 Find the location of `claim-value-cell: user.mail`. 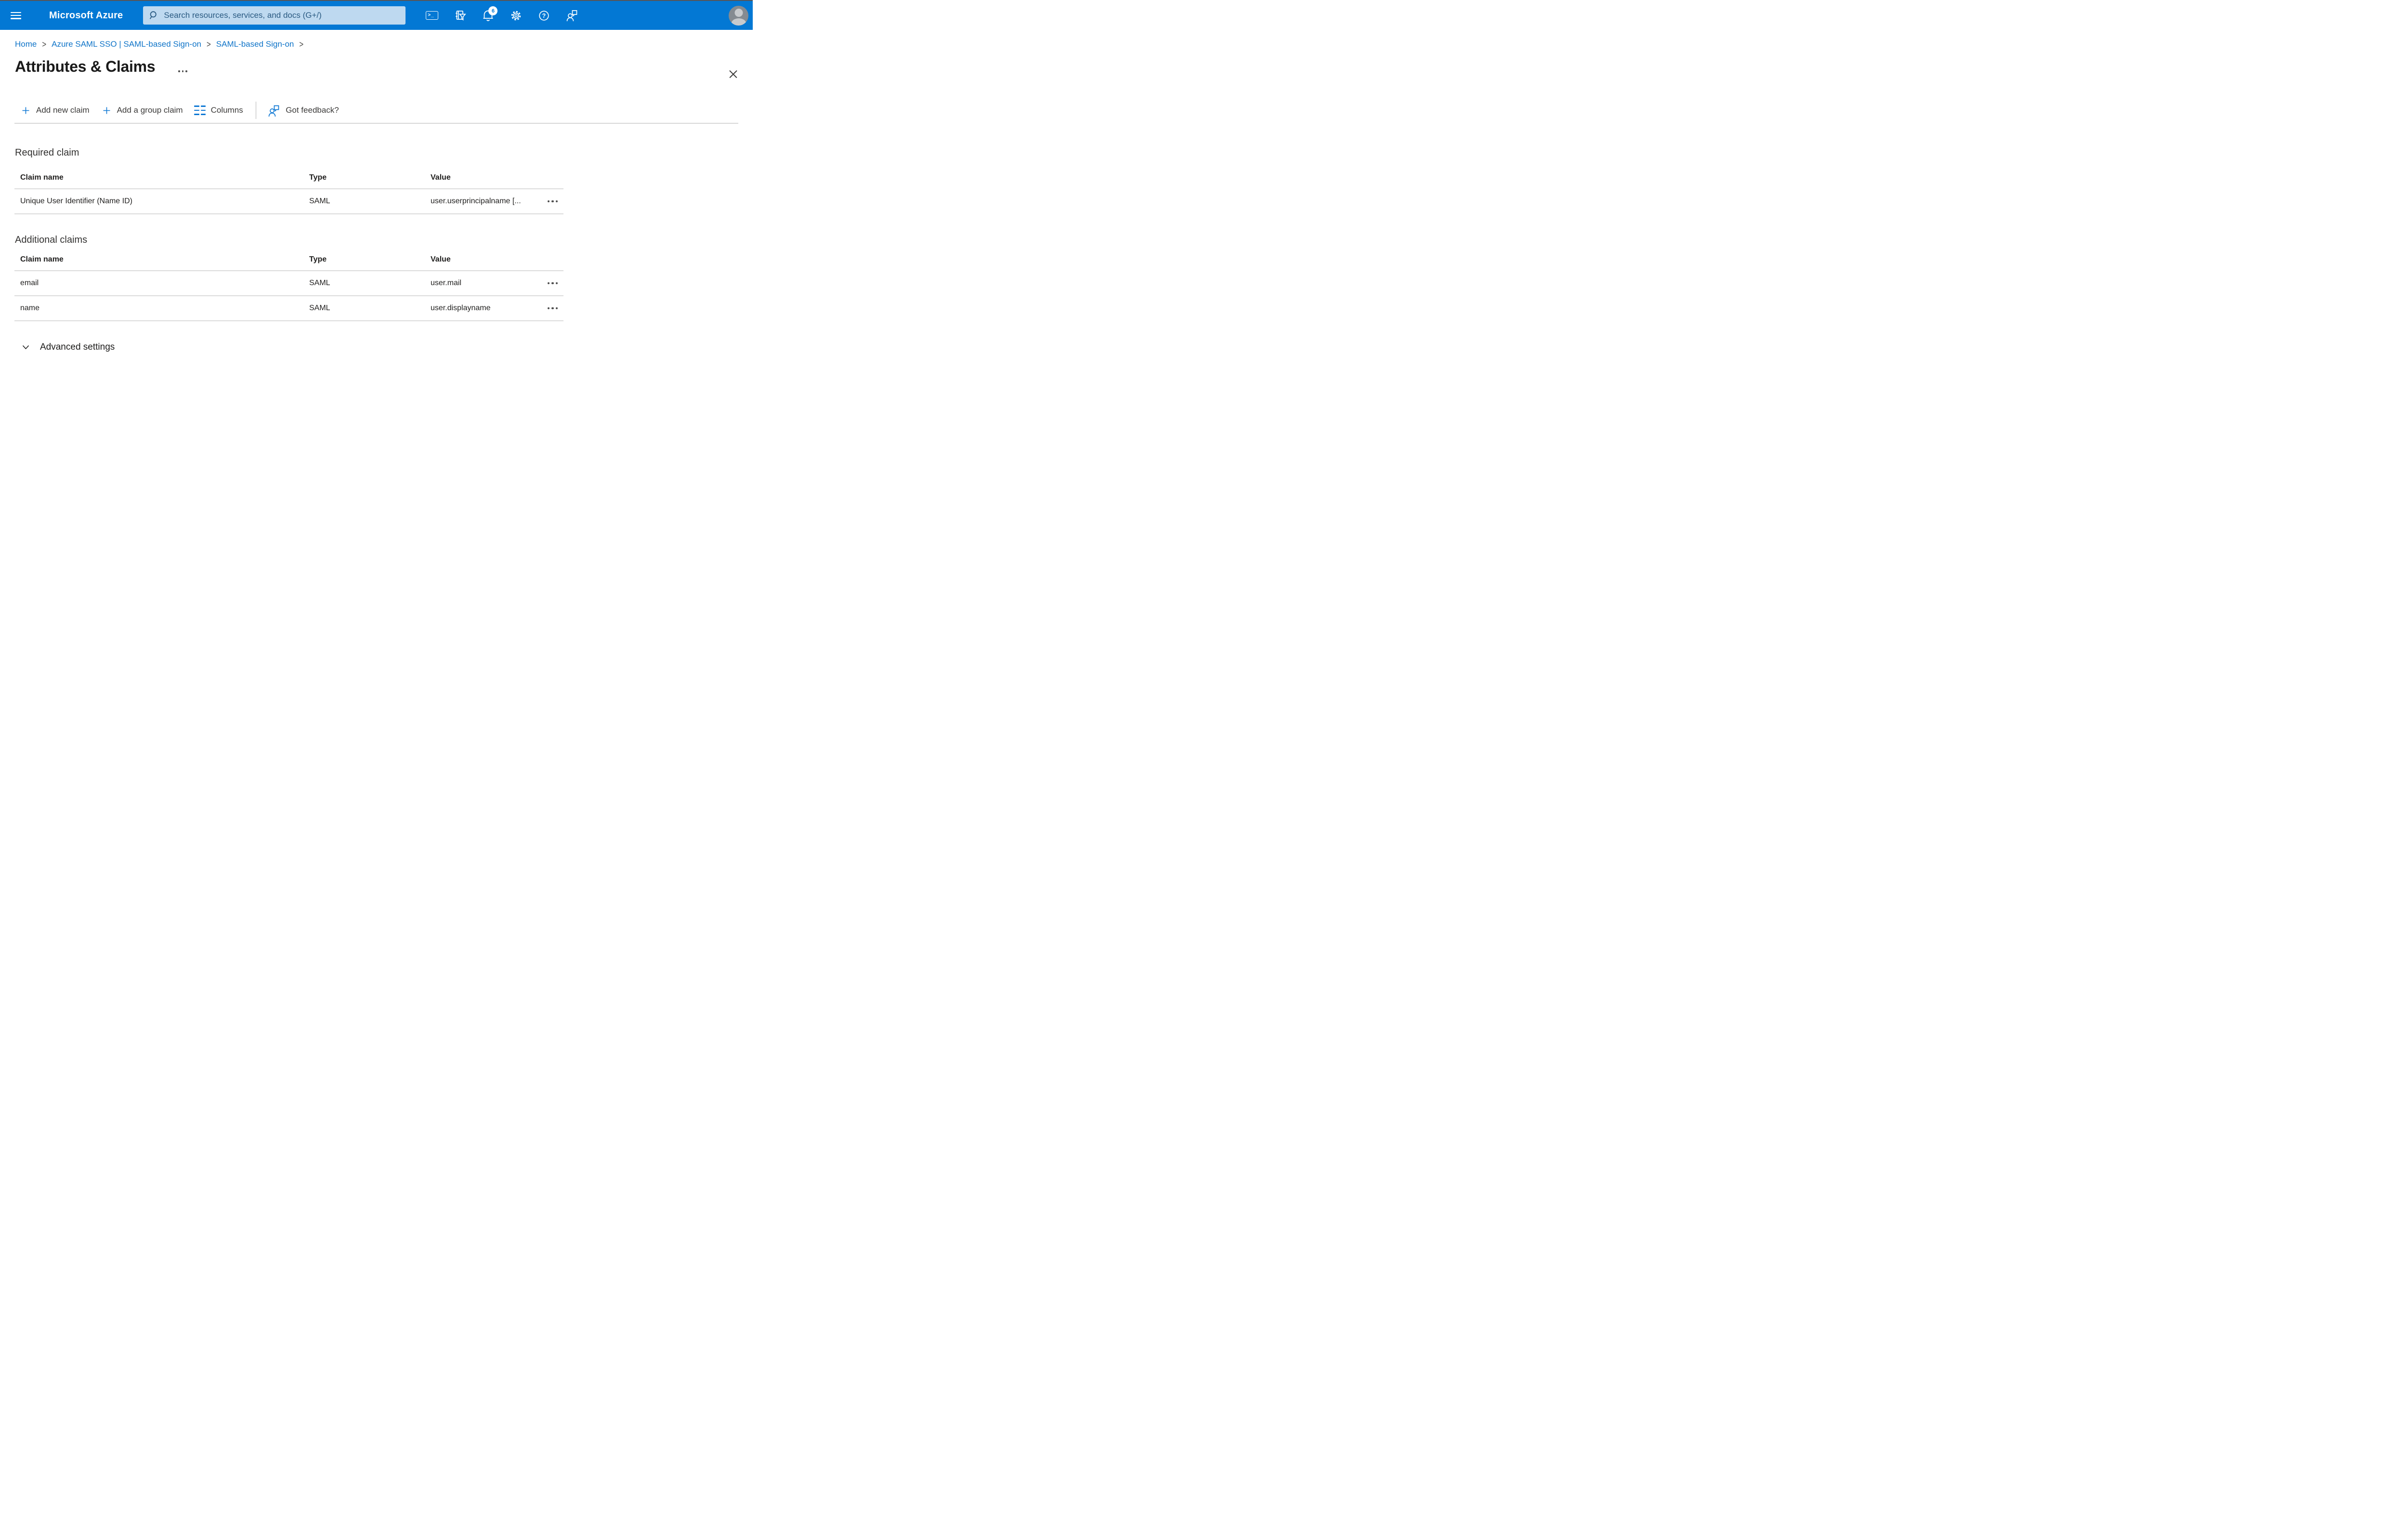

claim-value-cell: user.mail is located at coordinates (446, 283).